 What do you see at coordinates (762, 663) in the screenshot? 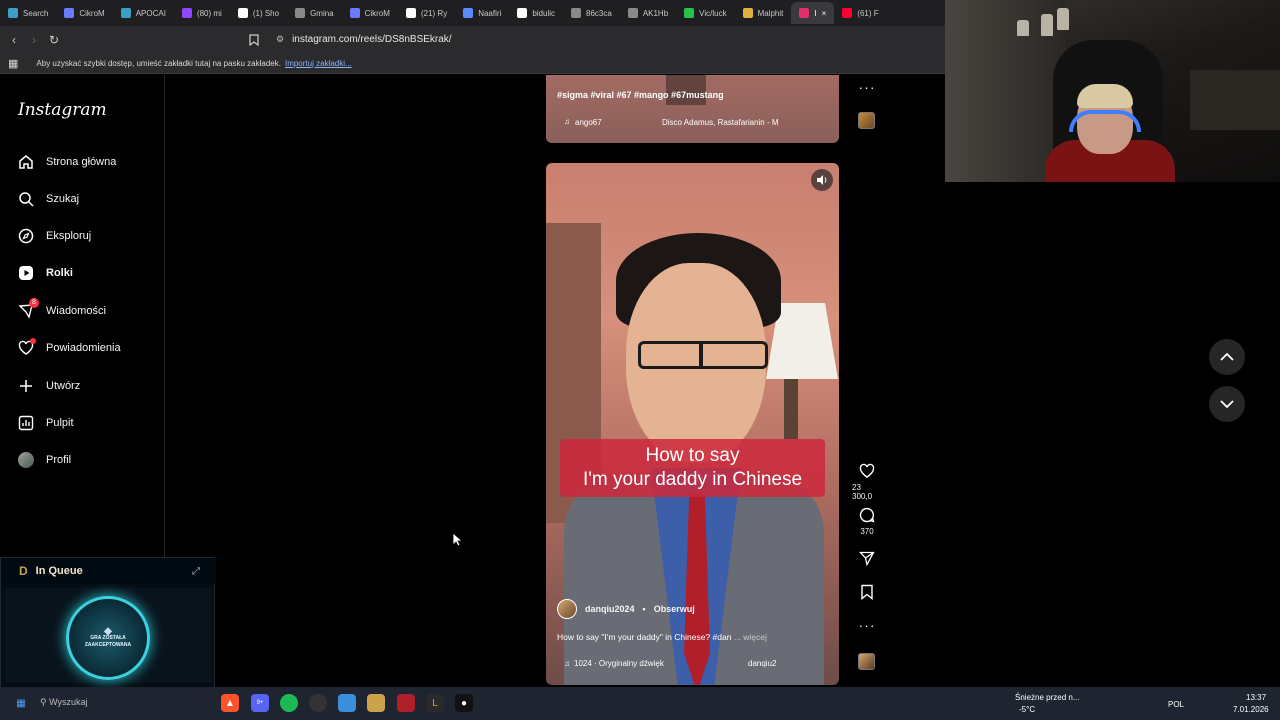
I see `reel-audio-user: danqiu2` at bounding box center [762, 663].